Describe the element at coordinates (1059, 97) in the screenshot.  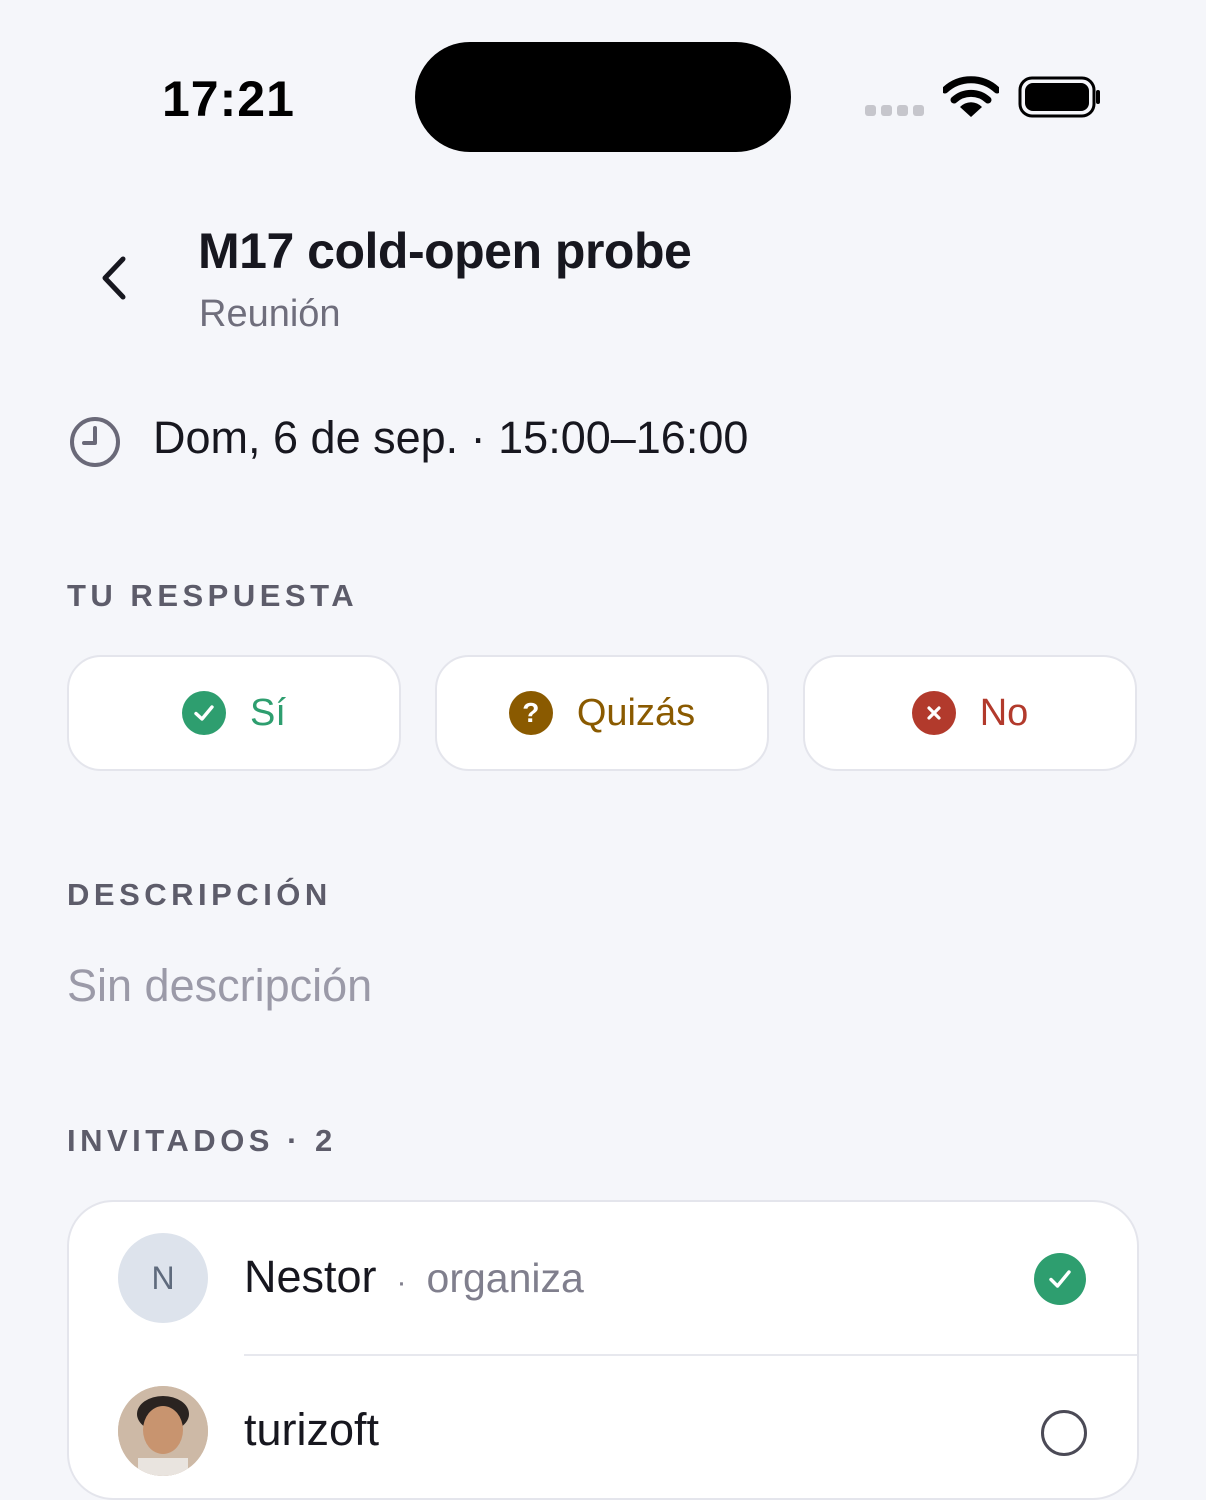
I see `battery-icon` at that location.